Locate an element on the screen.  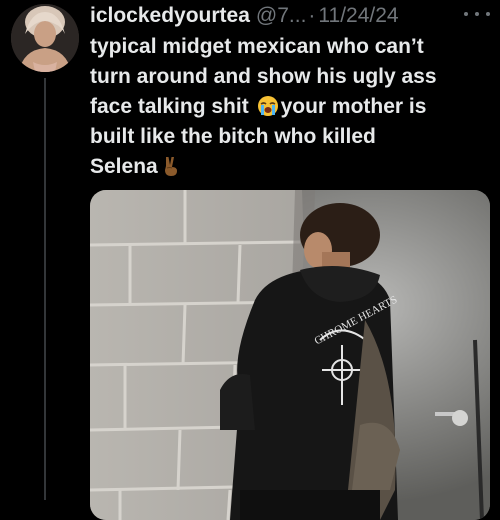
author-display-name: iclockedyourtea is located at coordinates (170, 16).